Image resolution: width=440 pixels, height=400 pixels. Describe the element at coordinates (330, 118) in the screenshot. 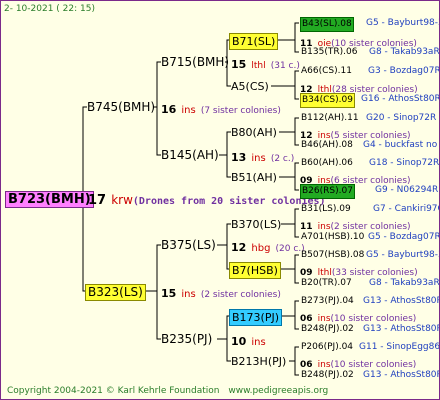

I see `leaf-queen-id: B112(AH).11` at that location.